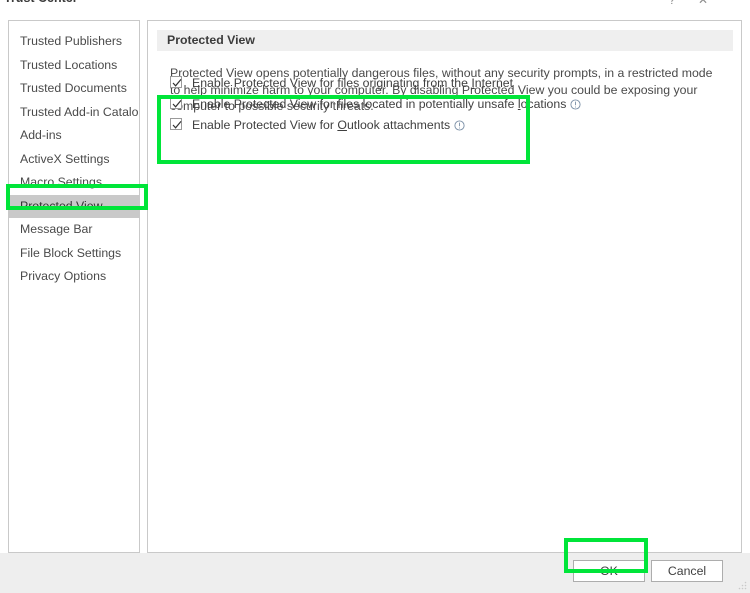 Image resolution: width=750 pixels, height=593 pixels. What do you see at coordinates (672, 4) in the screenshot?
I see `help-icon: ?` at bounding box center [672, 4].